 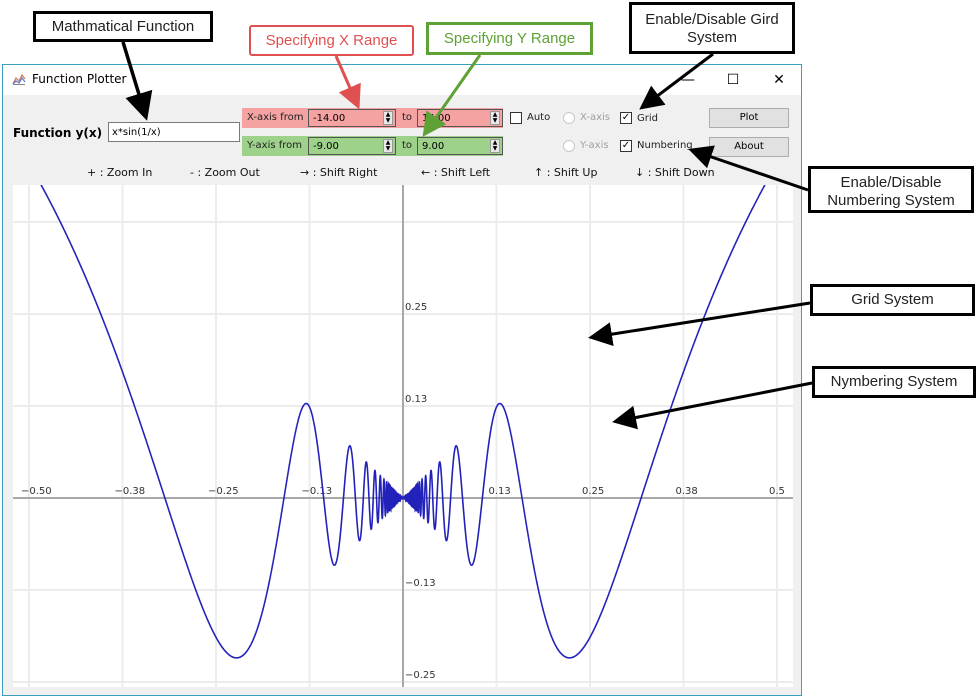 I want to click on annotation-x-range: Specifying X Range, so click(x=331, y=40).